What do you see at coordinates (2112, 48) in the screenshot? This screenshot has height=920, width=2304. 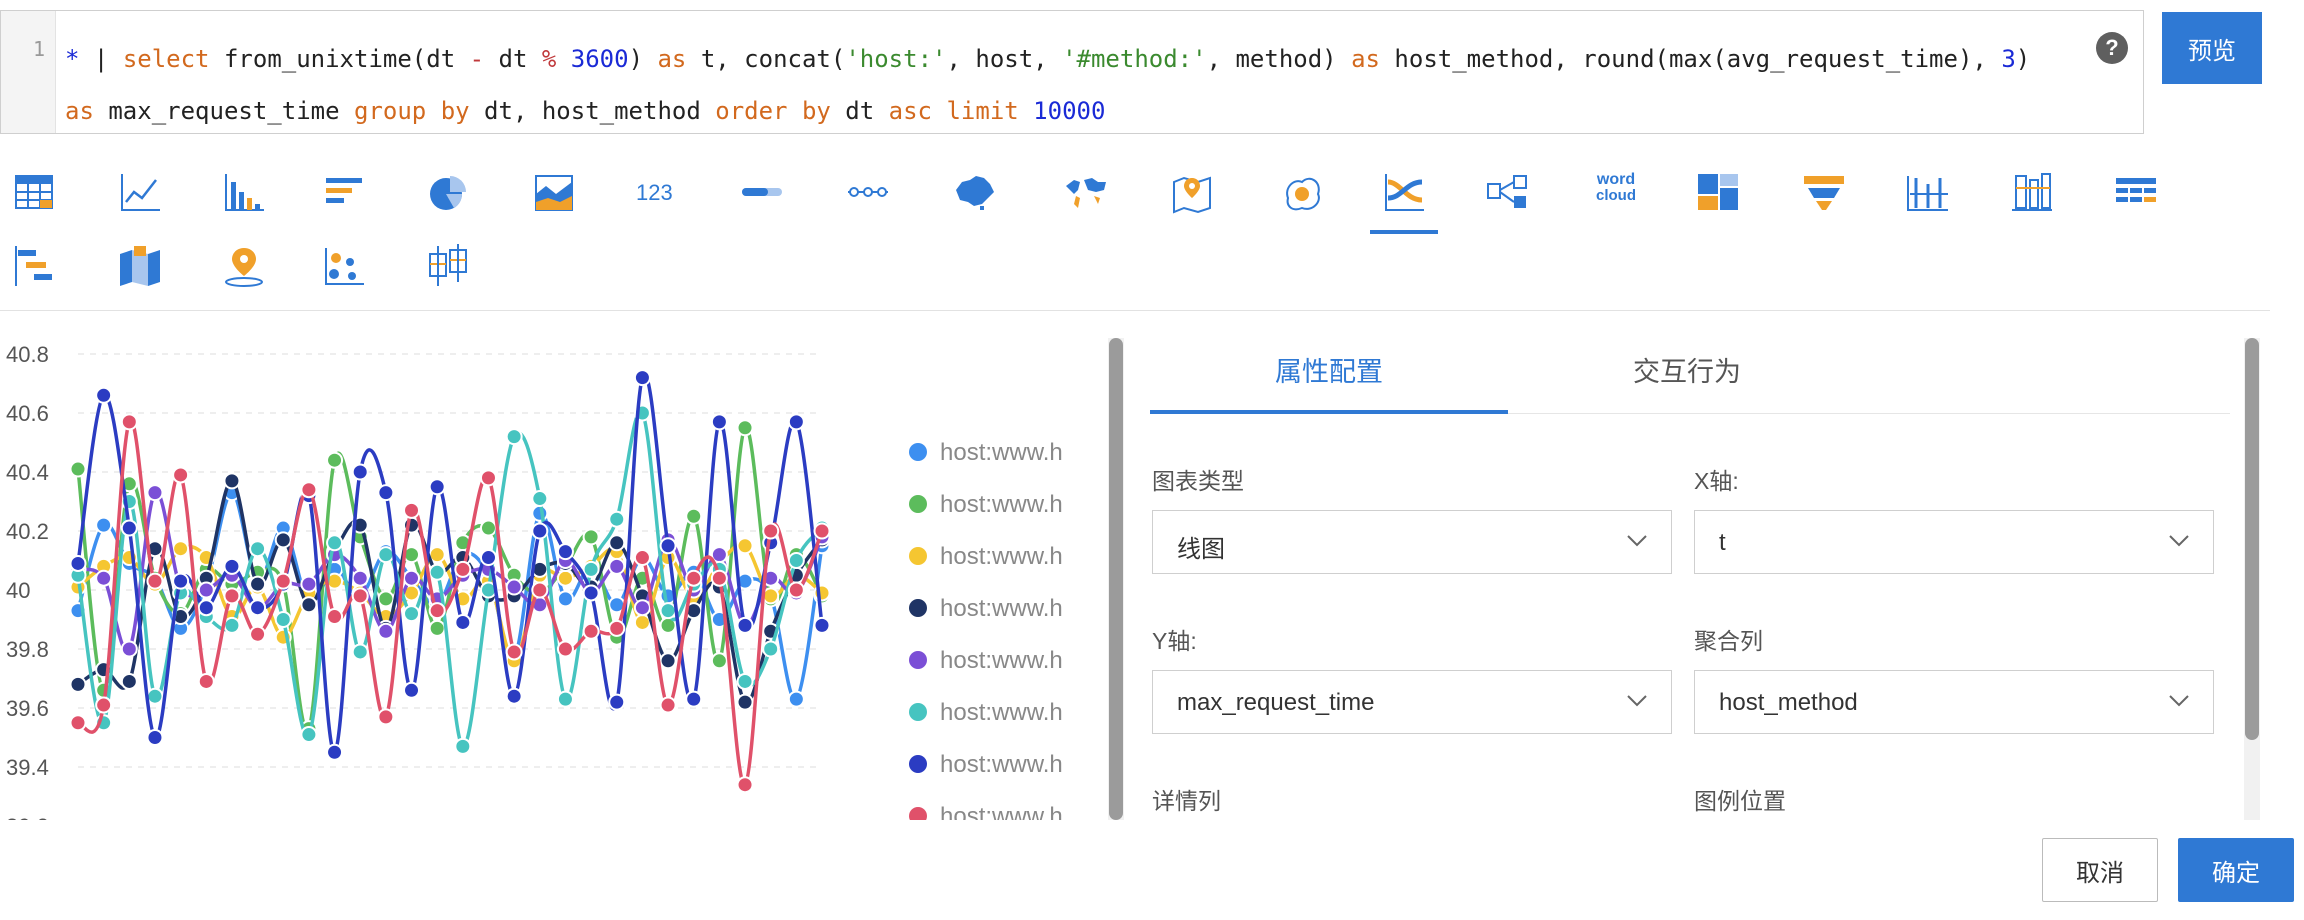 I see `help-circle-icon: ?` at bounding box center [2112, 48].